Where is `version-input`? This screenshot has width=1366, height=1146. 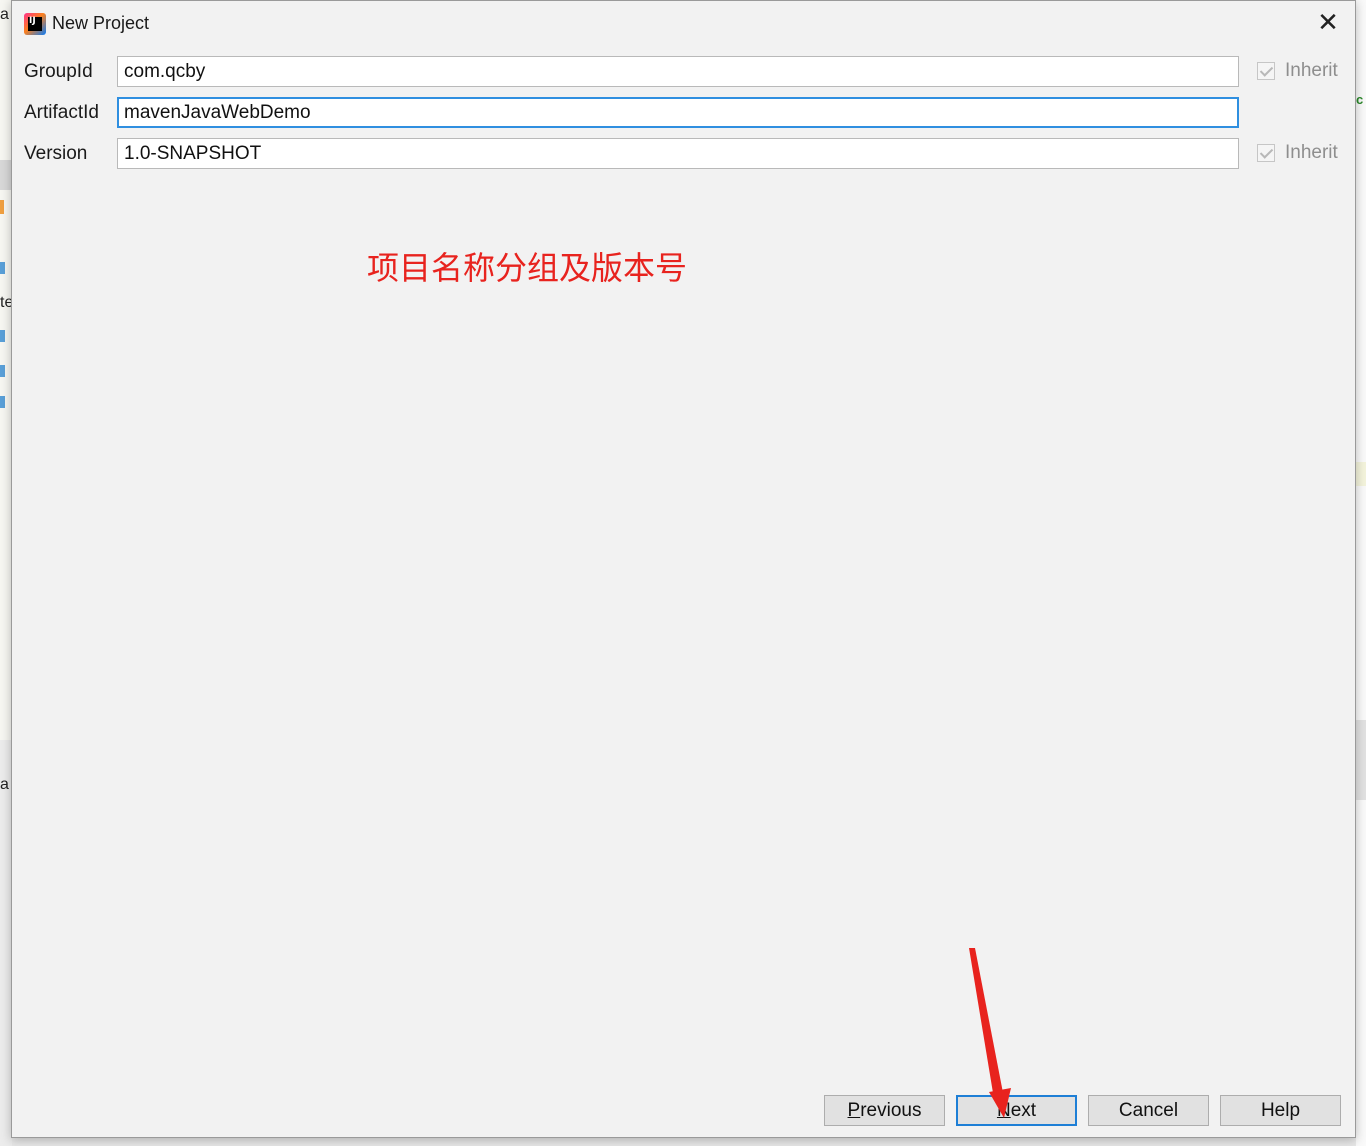
version-input is located at coordinates (678, 153).